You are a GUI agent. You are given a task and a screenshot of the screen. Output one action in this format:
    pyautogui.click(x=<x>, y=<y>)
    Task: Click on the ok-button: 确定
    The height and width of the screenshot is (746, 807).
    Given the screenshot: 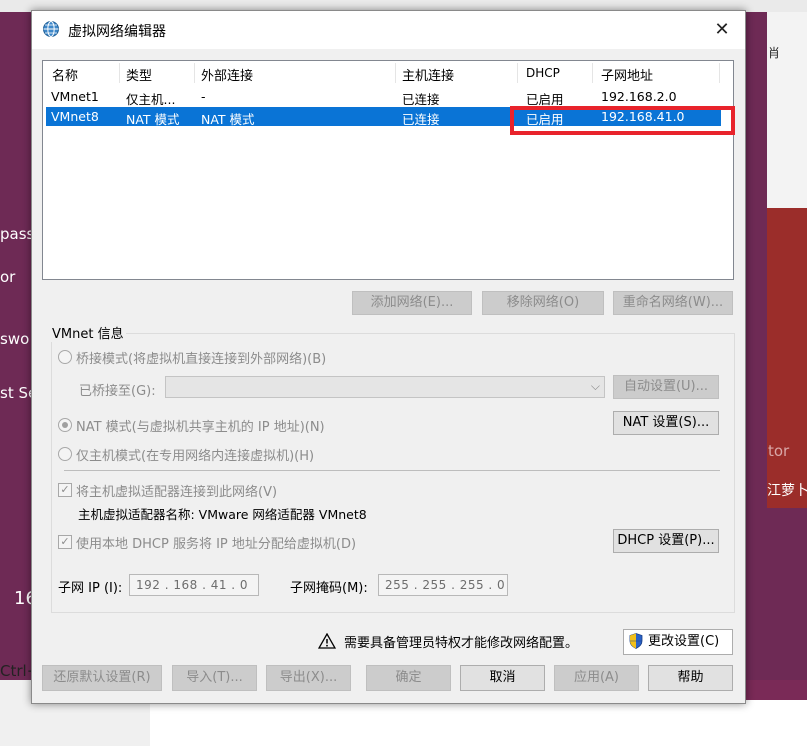 What is the action you would take?
    pyautogui.click(x=408, y=678)
    